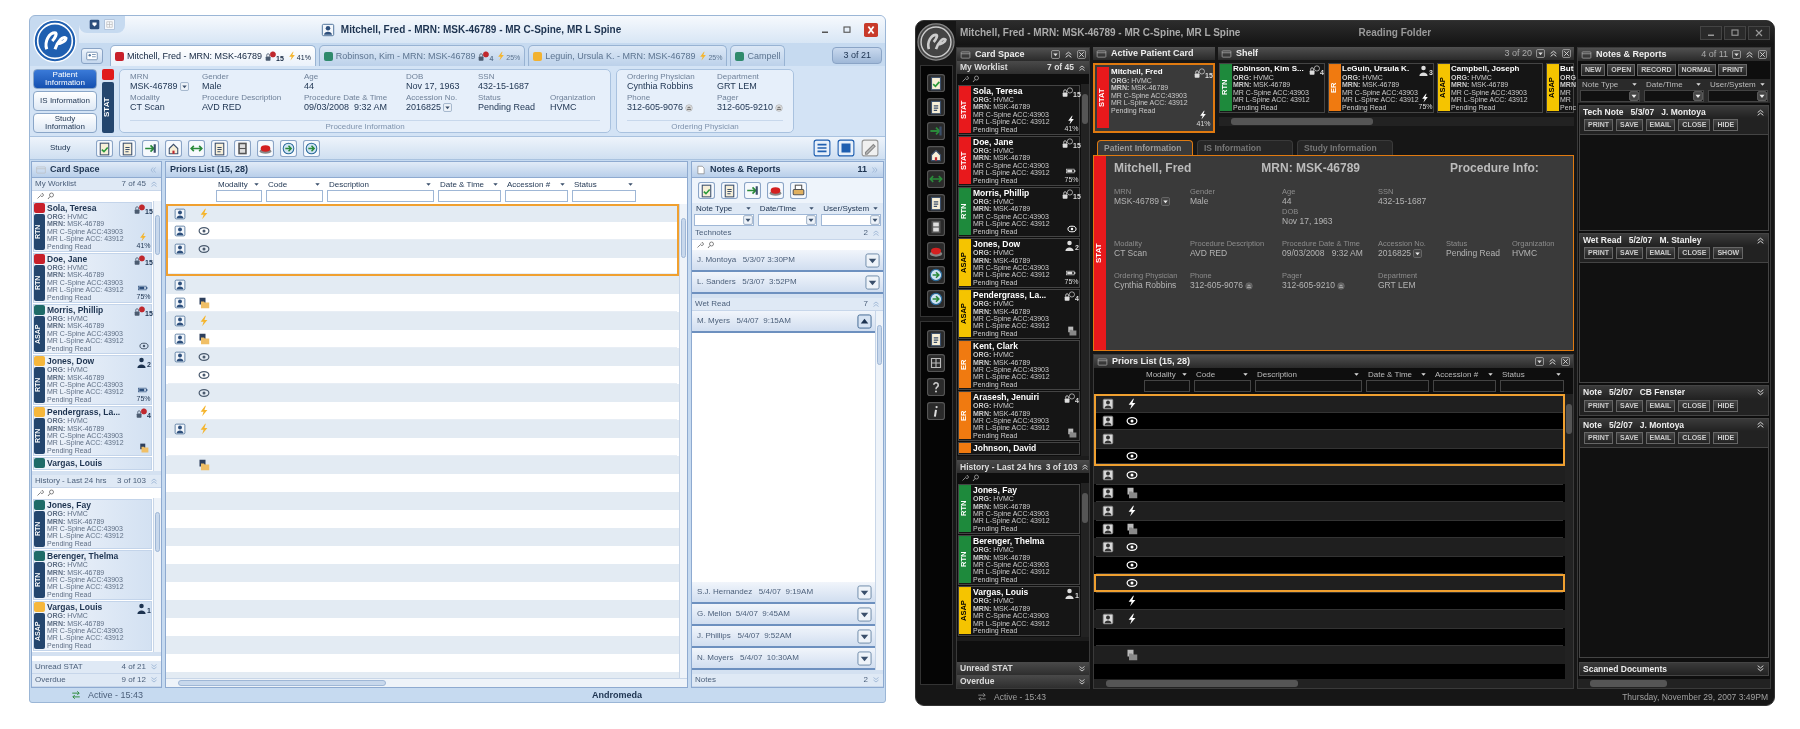  I want to click on field-value: 312-605-9210, so click(745, 107).